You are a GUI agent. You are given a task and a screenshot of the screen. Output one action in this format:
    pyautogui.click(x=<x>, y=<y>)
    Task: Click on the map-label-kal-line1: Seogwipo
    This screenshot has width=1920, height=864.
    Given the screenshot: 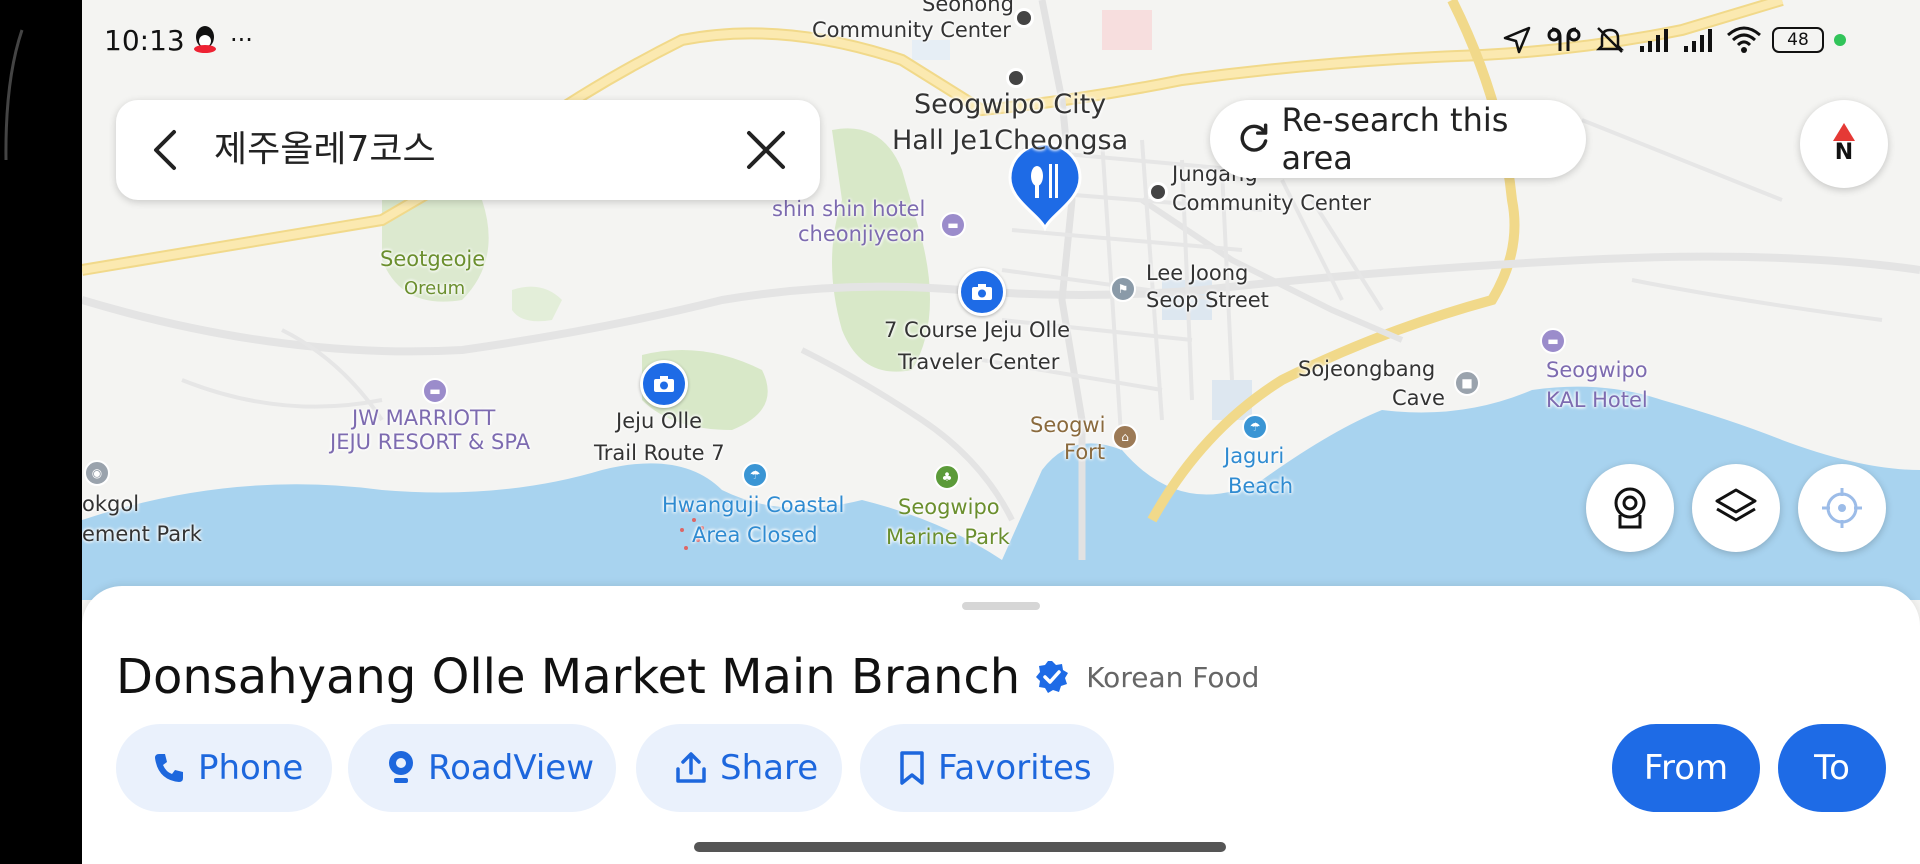 What is the action you would take?
    pyautogui.click(x=1597, y=370)
    